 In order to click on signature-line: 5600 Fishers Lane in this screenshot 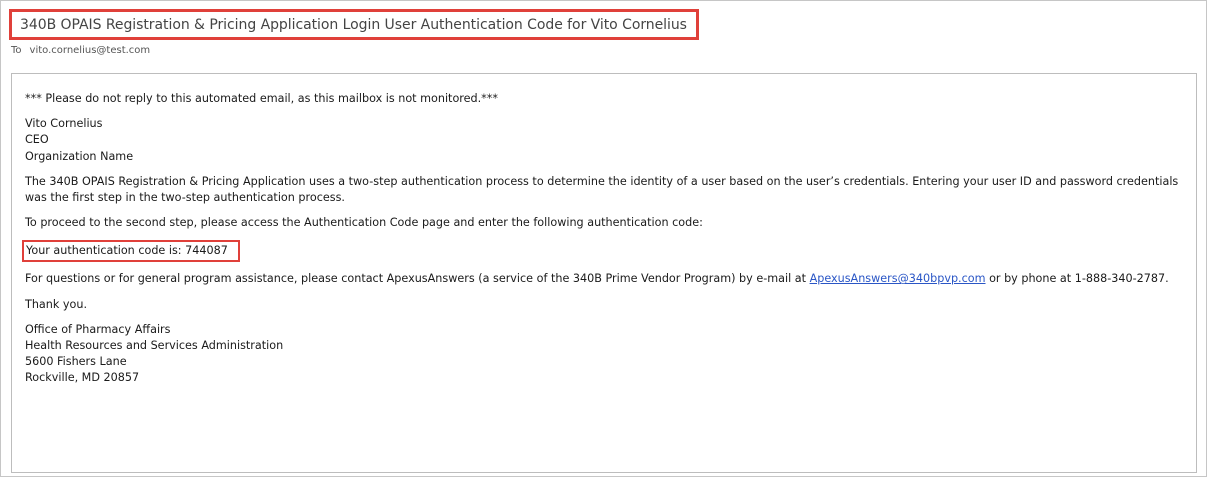, I will do `click(76, 362)`.